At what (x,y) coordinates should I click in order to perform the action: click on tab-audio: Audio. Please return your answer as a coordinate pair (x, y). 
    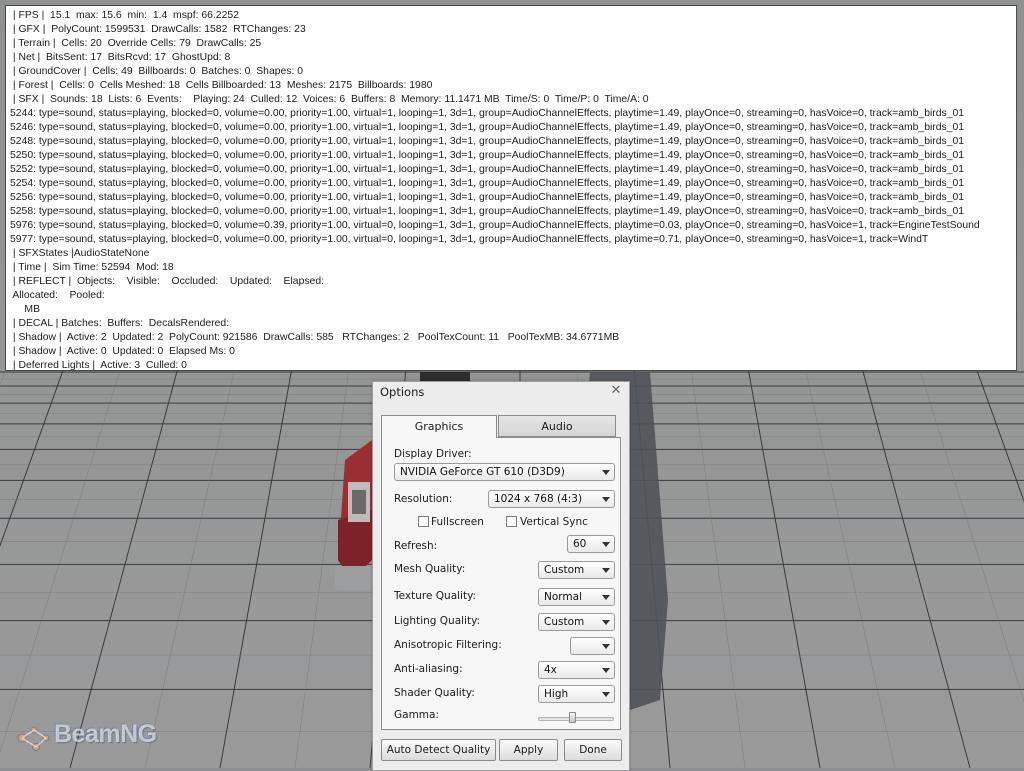
    Looking at the image, I should click on (557, 426).